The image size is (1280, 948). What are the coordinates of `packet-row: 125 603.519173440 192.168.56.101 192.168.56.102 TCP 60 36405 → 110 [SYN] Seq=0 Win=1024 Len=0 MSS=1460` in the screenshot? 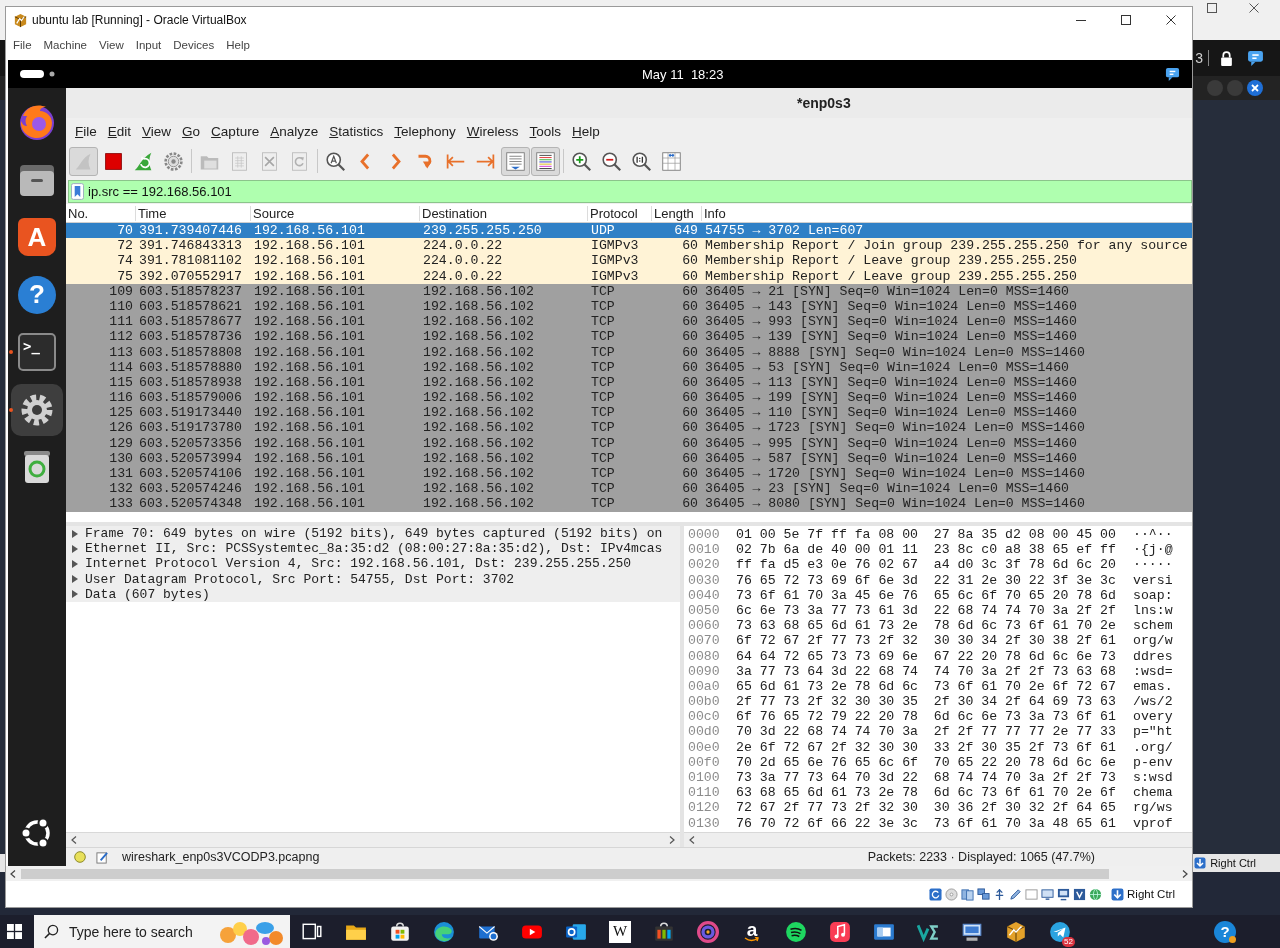 It's located at (629, 413).